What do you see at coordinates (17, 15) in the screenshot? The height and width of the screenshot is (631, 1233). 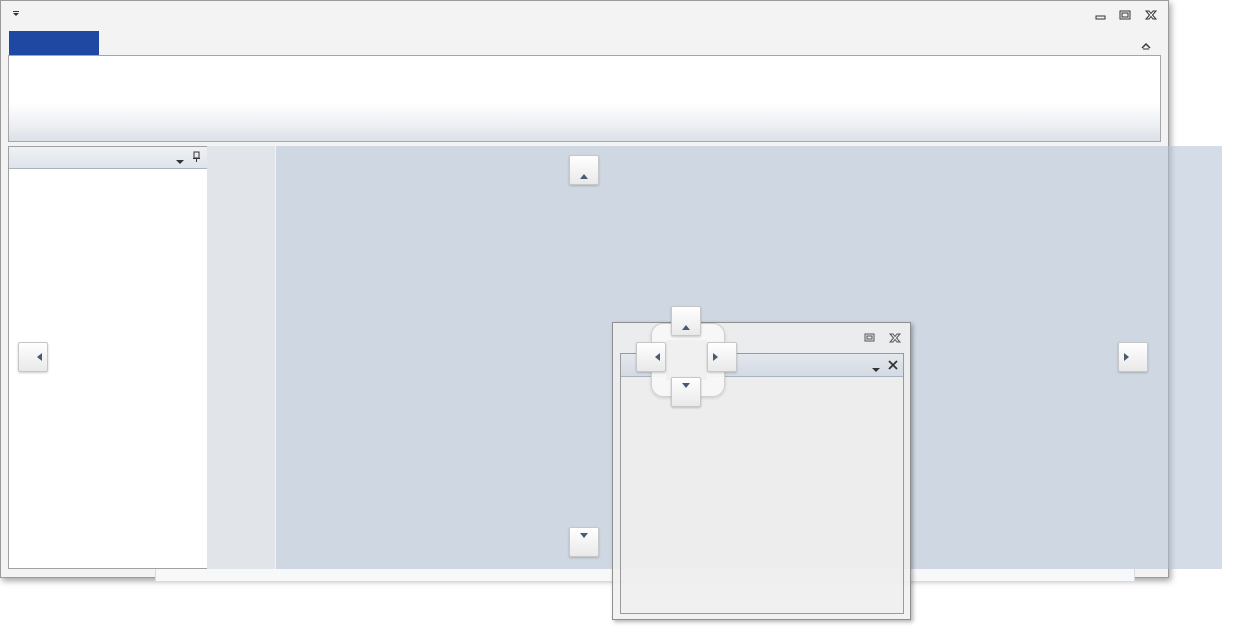 I see `quick-access-menu-icon` at bounding box center [17, 15].